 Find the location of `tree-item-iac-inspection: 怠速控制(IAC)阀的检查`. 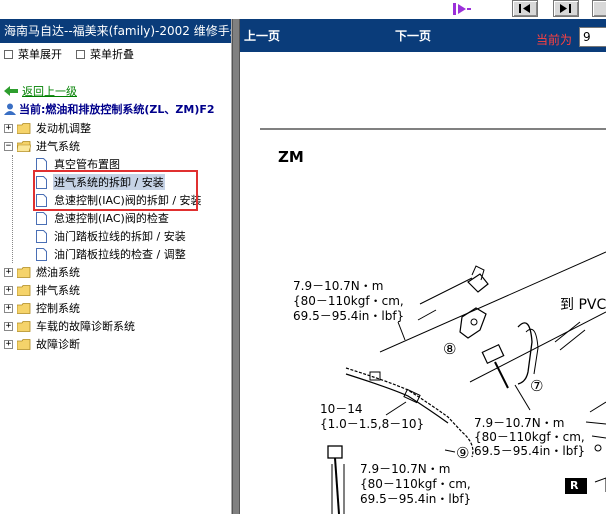

tree-item-iac-inspection: 怠速控制(IAC)阀的检查 is located at coordinates (103, 218).